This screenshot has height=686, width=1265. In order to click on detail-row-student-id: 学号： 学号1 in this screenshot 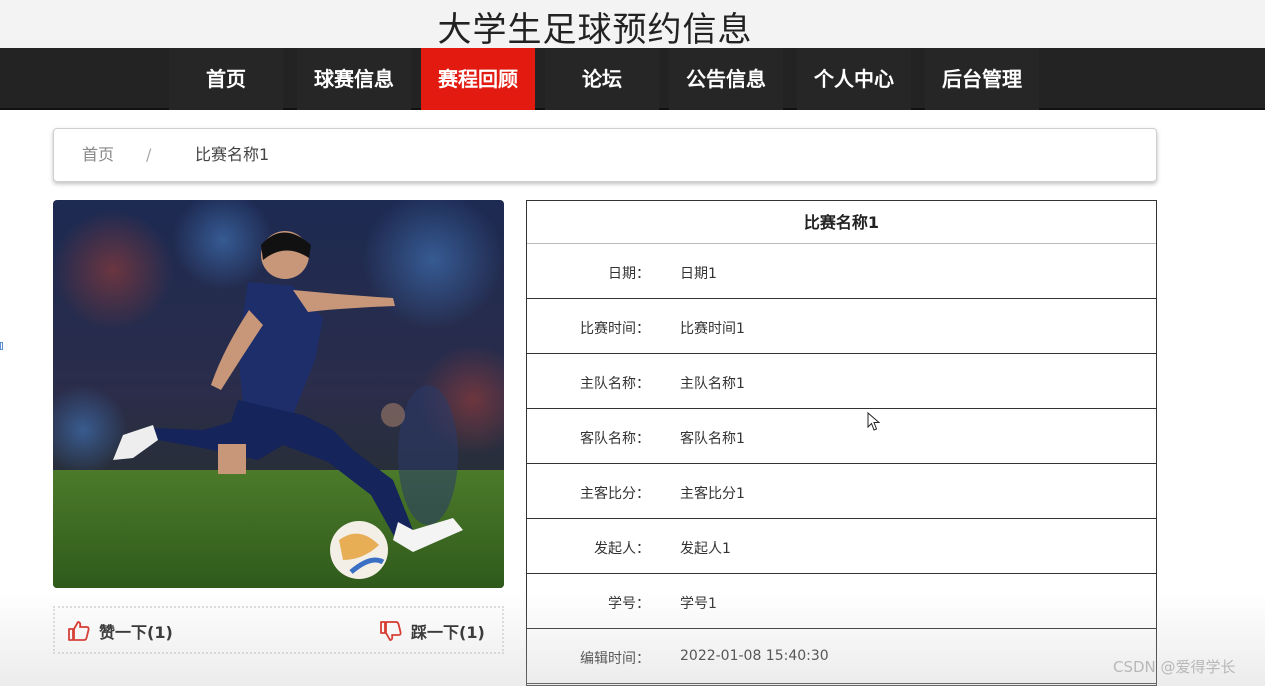, I will do `click(841, 601)`.